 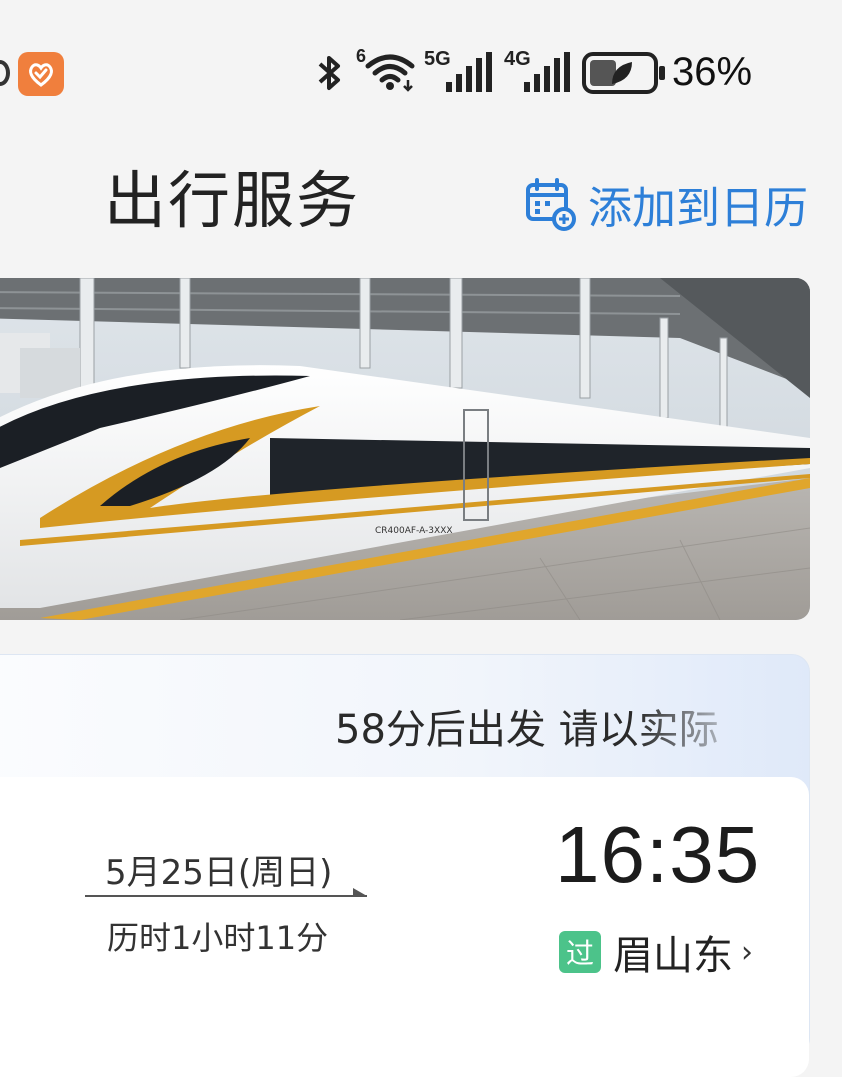 What do you see at coordinates (712, 72) in the screenshot?
I see `battery-percentage: 36%` at bounding box center [712, 72].